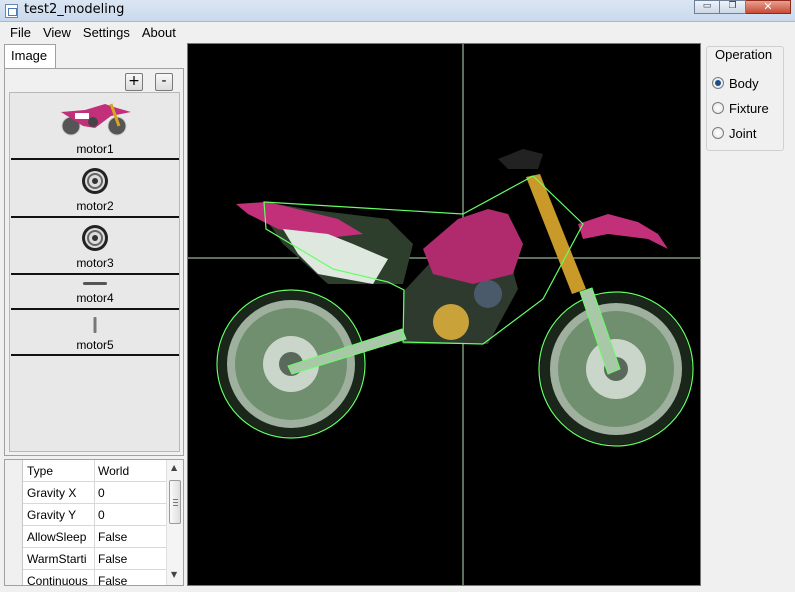 This screenshot has width=795, height=592. What do you see at coordinates (20, 33) in the screenshot?
I see `menu-file: File` at bounding box center [20, 33].